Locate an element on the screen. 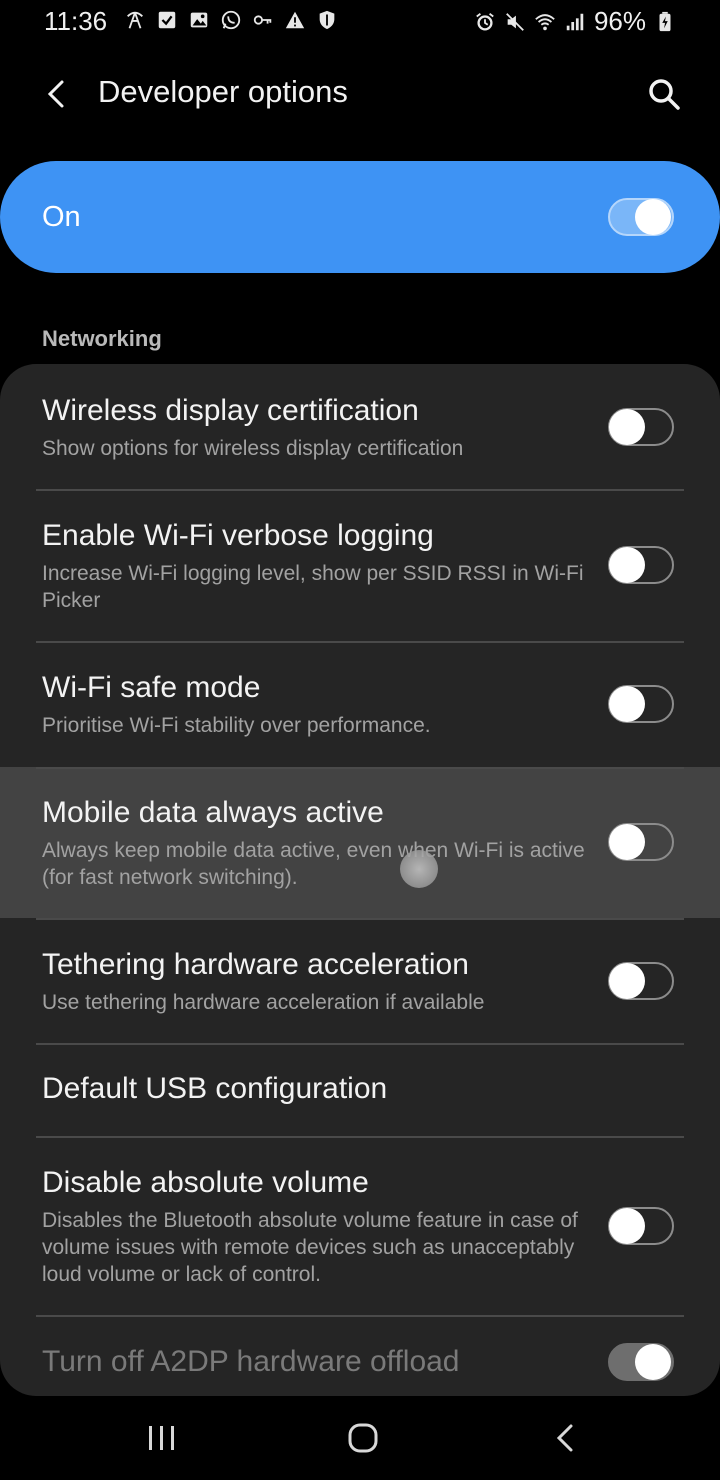  nav-back-icon is located at coordinates (565, 1438).